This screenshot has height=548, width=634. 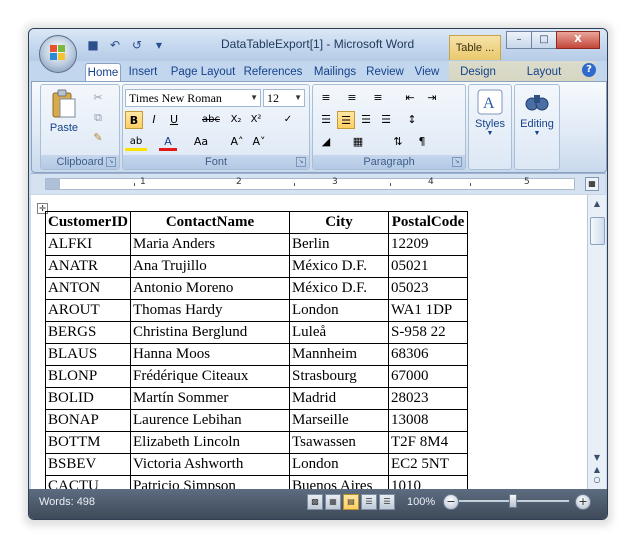 What do you see at coordinates (210, 464) in the screenshot?
I see `table-cell: Victoria Ashworth` at bounding box center [210, 464].